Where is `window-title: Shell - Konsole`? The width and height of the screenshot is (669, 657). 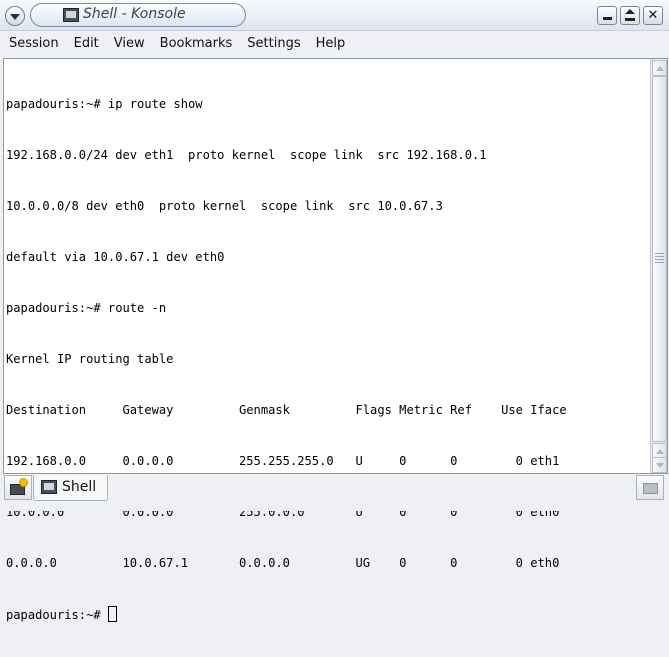
window-title: Shell - Konsole is located at coordinates (134, 14).